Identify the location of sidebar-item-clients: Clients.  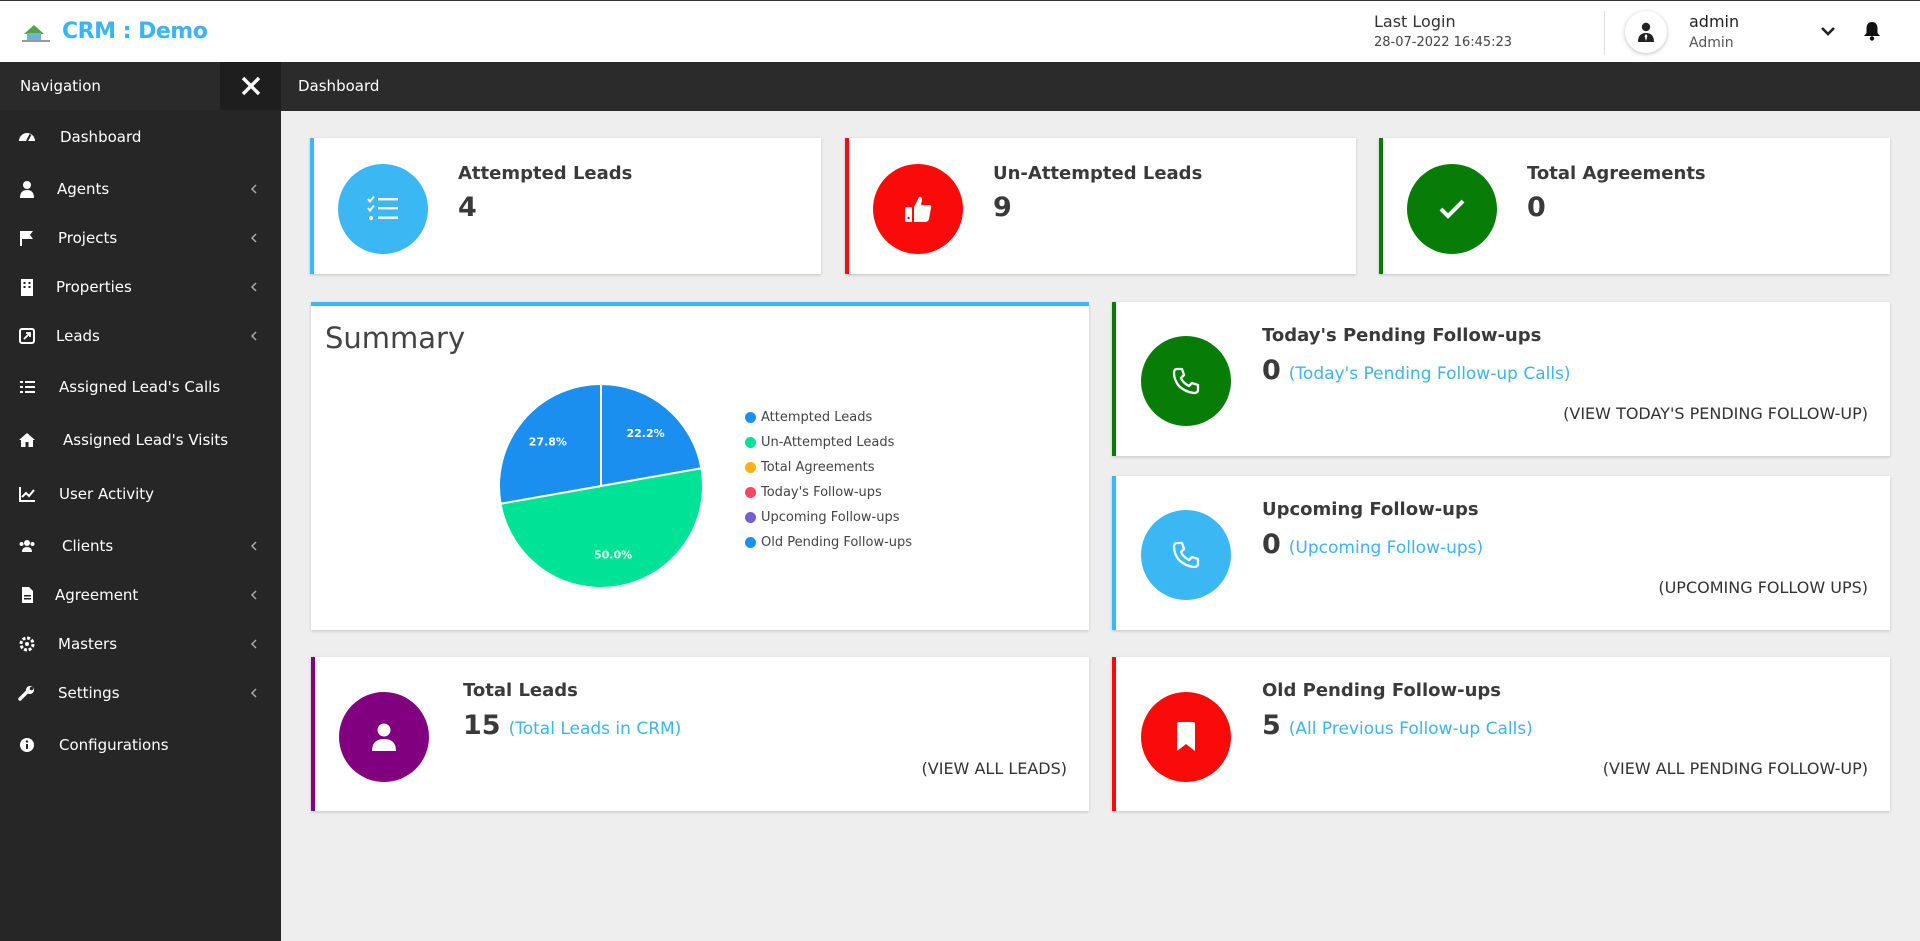
(140, 546).